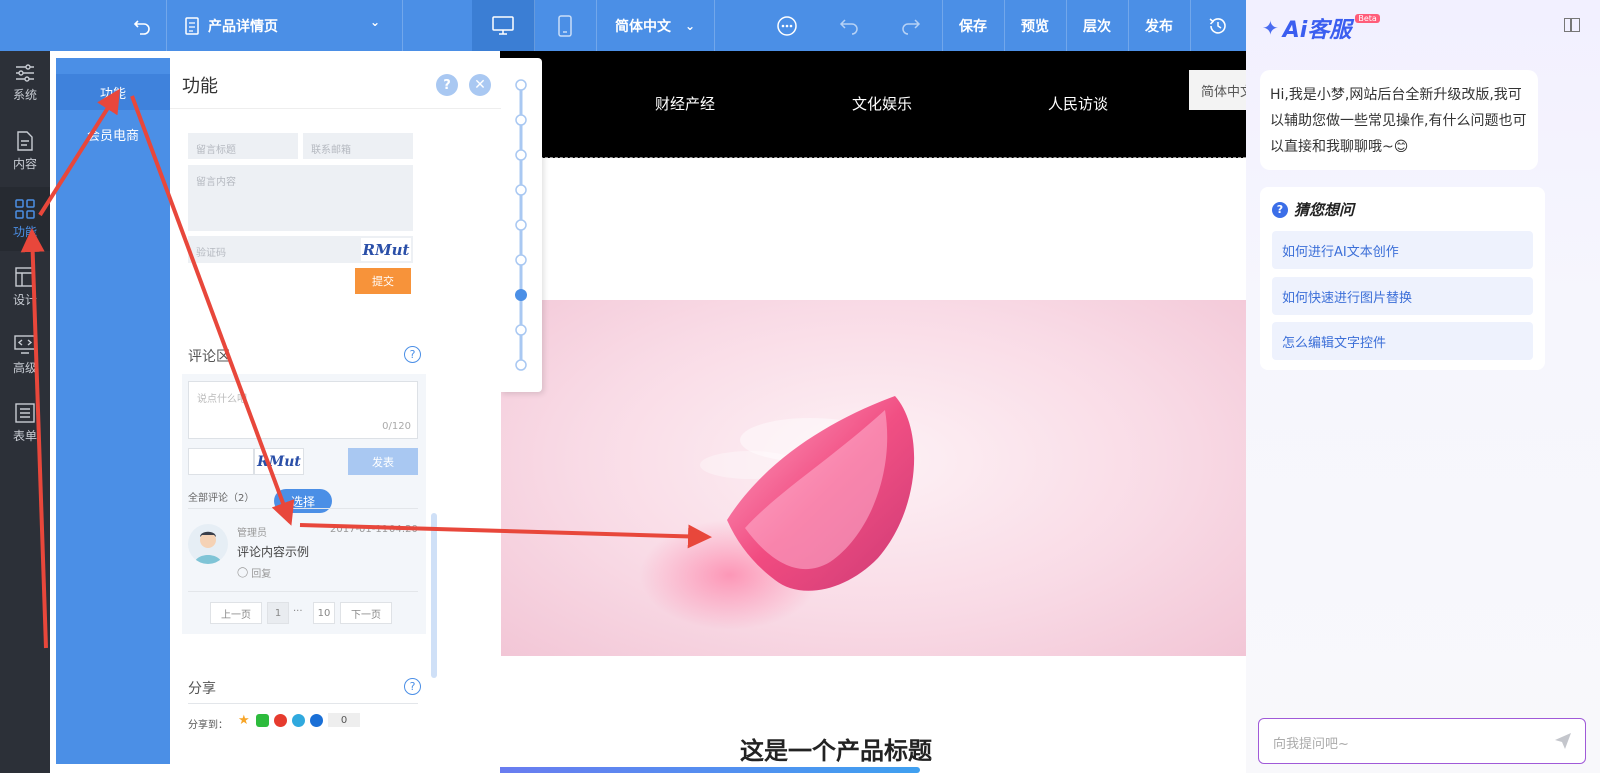 This screenshot has width=1600, height=773. What do you see at coordinates (1402, 341) in the screenshot?
I see `question-edit-text: 怎么编辑文字控件` at bounding box center [1402, 341].